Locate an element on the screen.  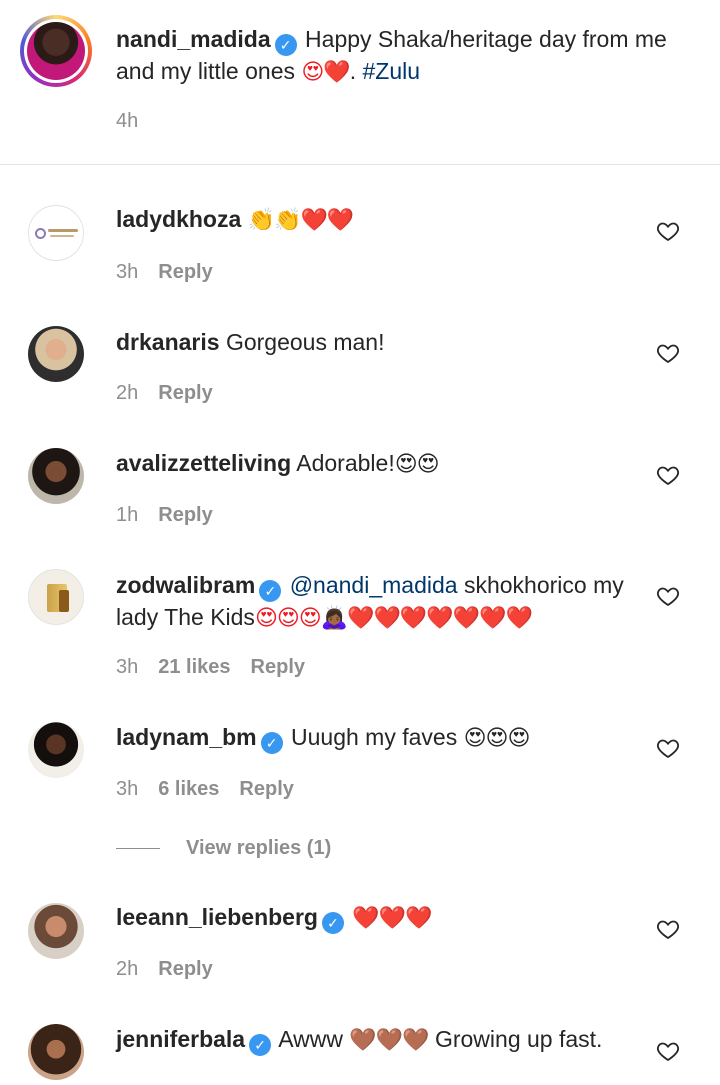
comment-text: avalizzetteliving Adorable!😍😍 is located at coordinates (278, 463).